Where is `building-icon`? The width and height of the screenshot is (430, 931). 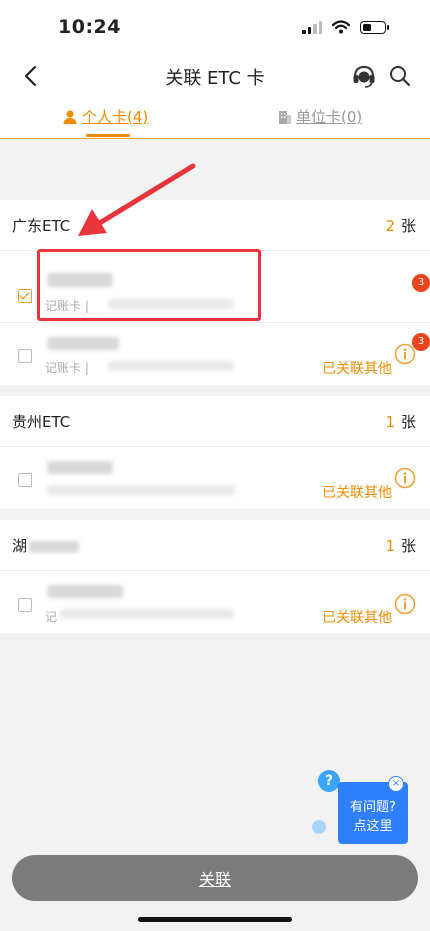
building-icon is located at coordinates (285, 117).